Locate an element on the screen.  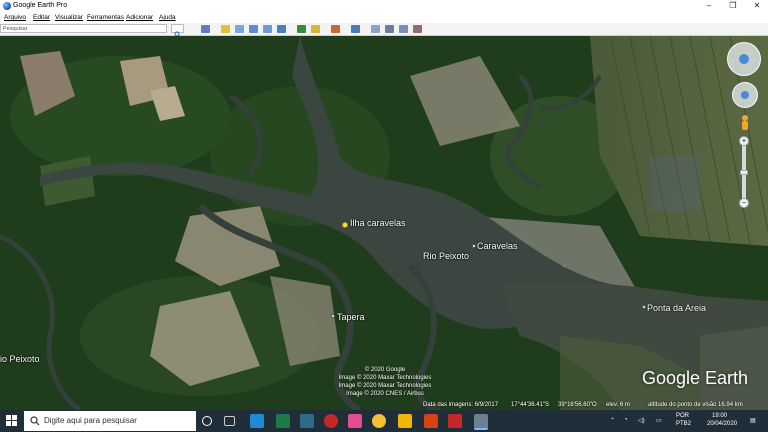
google-earth-taskbar-icon is located at coordinates (481, 422).